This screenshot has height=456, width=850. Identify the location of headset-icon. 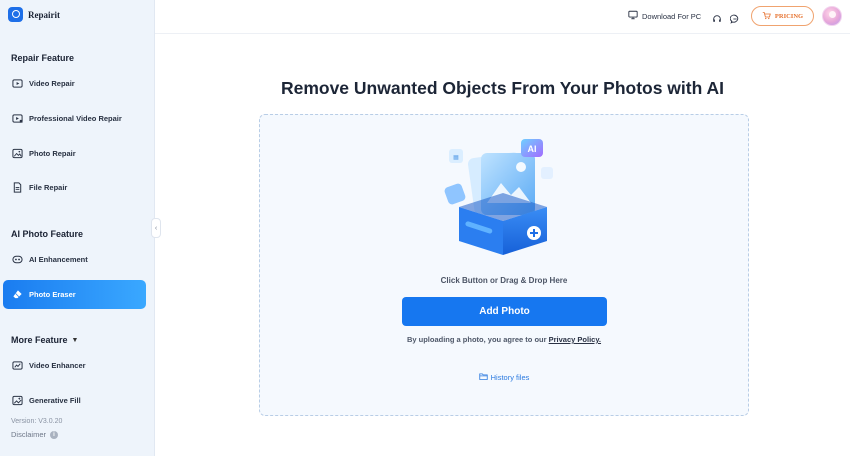
(717, 16).